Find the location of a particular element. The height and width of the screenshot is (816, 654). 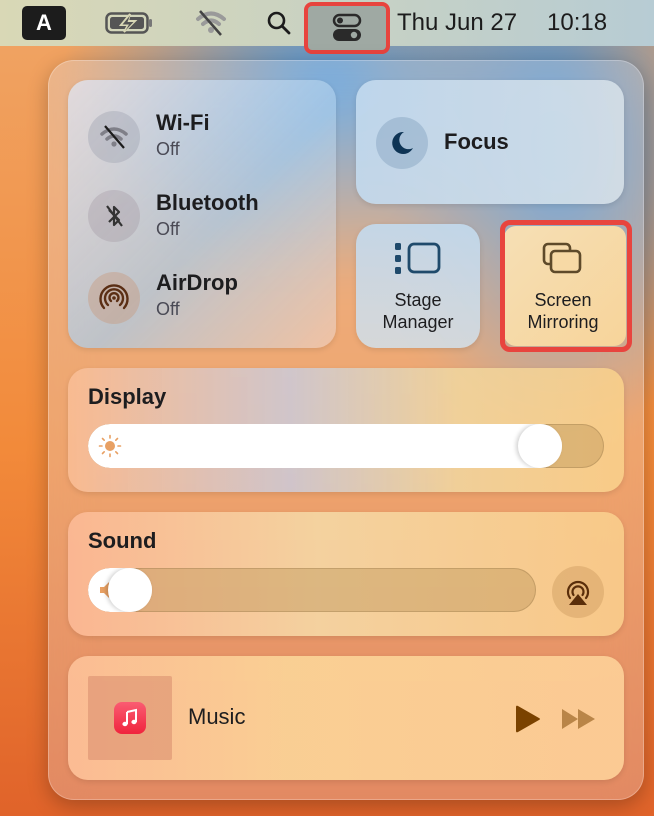

control-center-button is located at coordinates (347, 28).